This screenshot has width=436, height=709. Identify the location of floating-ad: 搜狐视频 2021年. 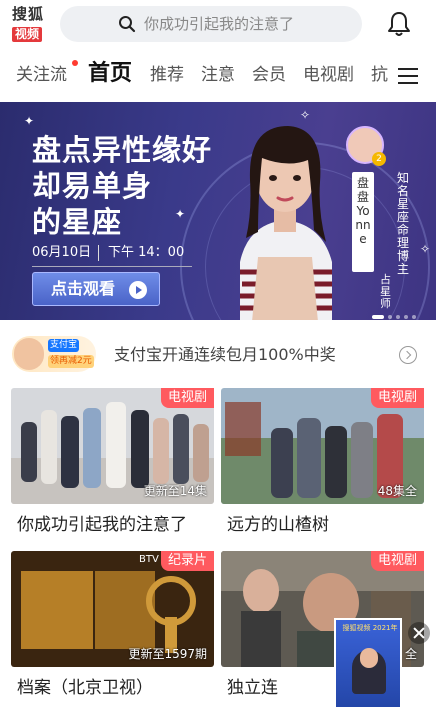
(368, 663).